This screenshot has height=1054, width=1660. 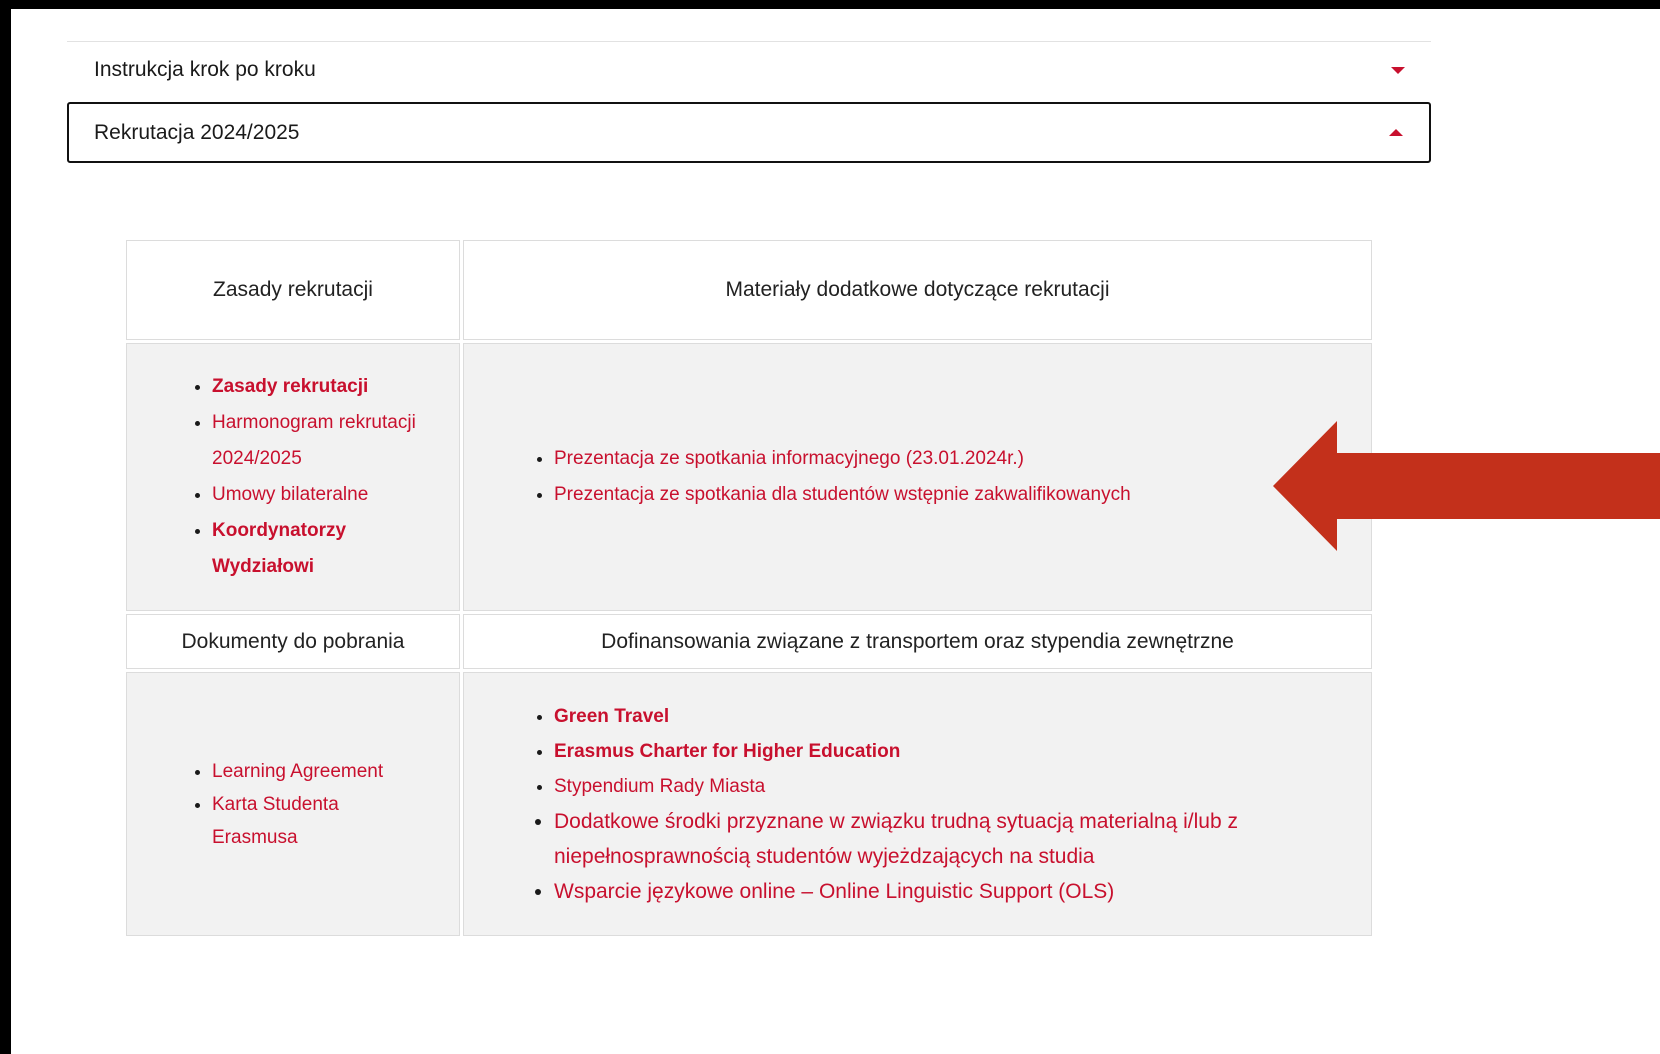 What do you see at coordinates (917, 290) in the screenshot?
I see `table-header-additional-materials: Materiały dodatkowe dotyczące rekrutacji` at bounding box center [917, 290].